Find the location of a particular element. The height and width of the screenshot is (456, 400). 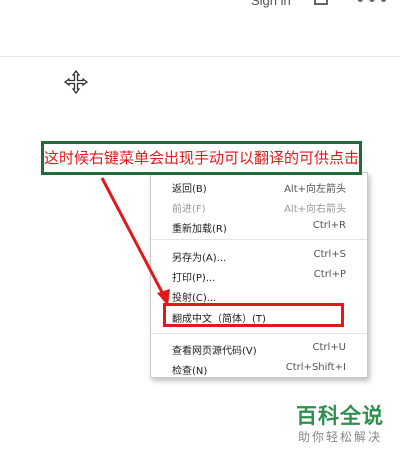

more-options-icon: ••• is located at coordinates (372, 5).